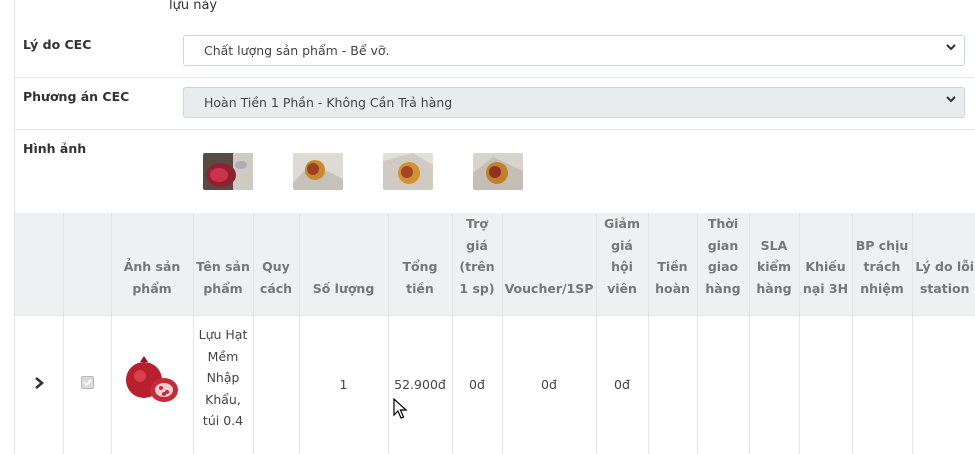  Describe the element at coordinates (223, 264) in the screenshot. I see `col-name: Tên sản phẩm` at that location.